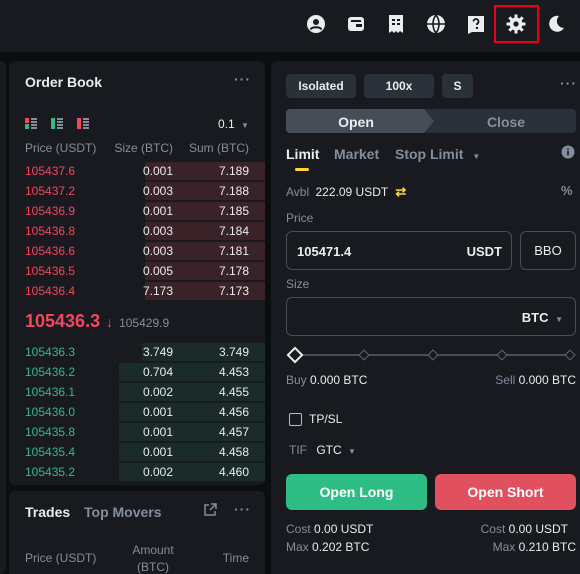  I want to click on tab-top-movers: Top Movers, so click(123, 512).